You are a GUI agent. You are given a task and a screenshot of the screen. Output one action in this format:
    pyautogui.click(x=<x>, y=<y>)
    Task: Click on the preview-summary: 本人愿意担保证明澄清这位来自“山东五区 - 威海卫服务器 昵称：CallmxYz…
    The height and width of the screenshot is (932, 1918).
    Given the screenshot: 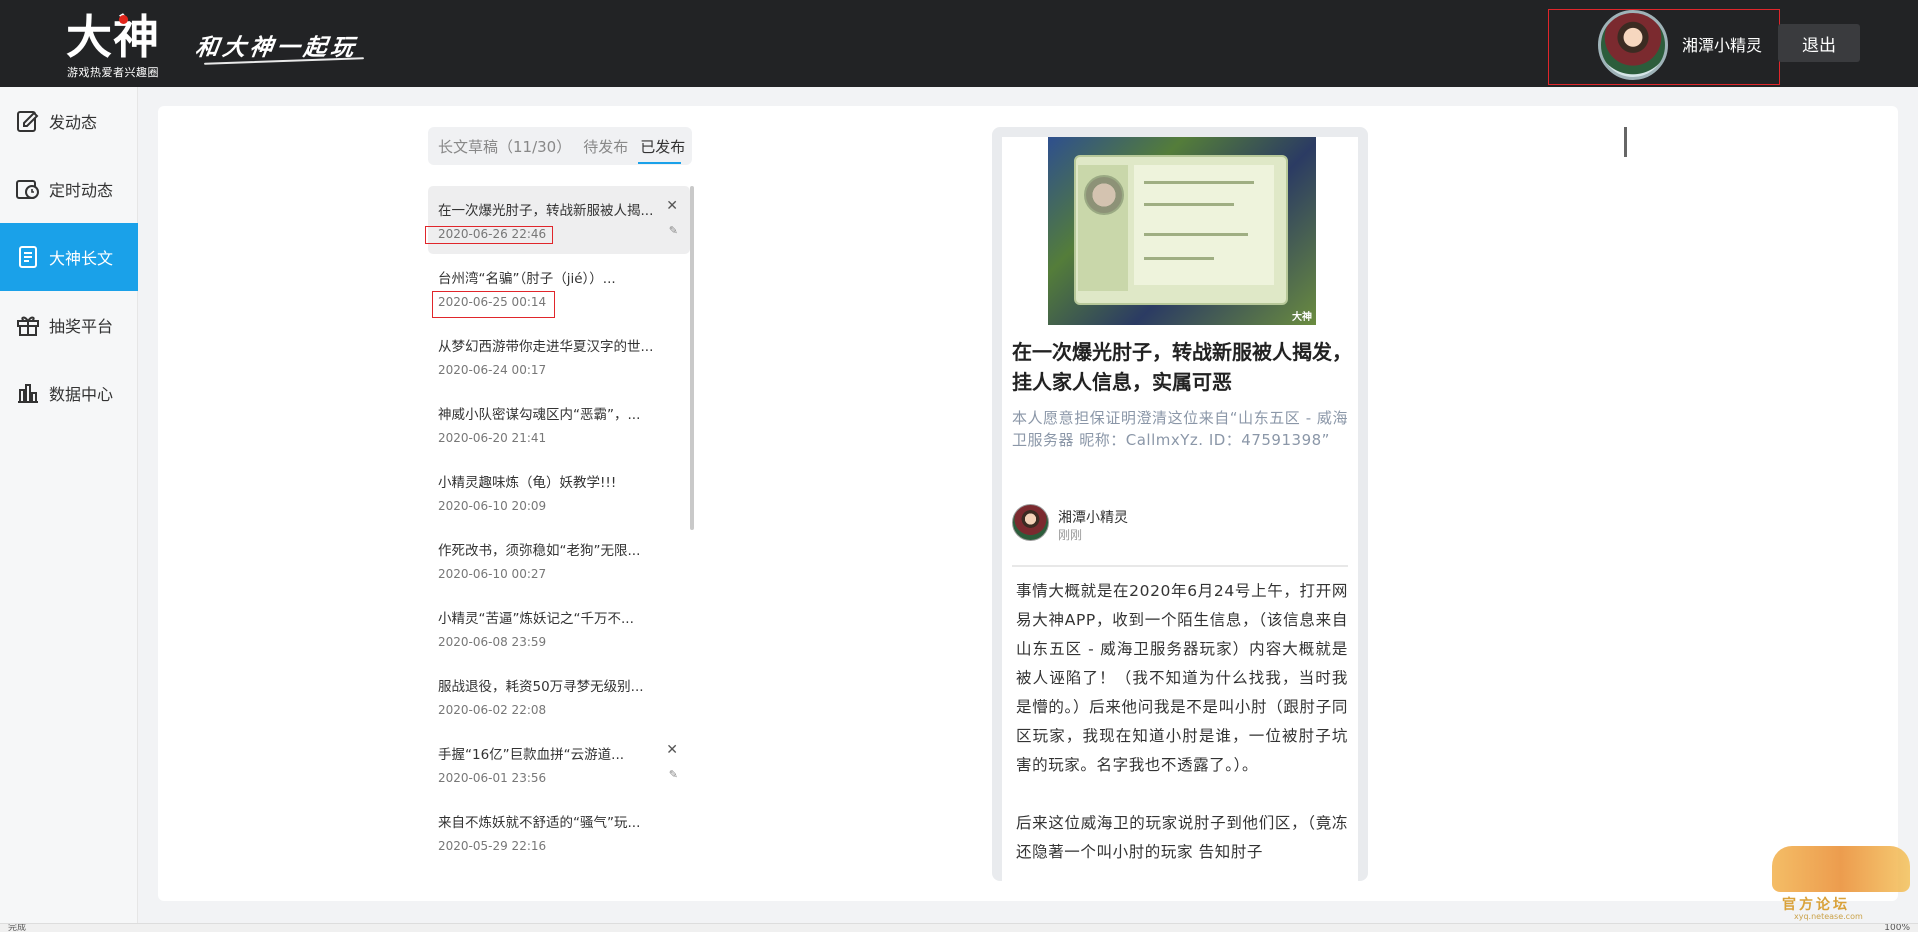 What is the action you would take?
    pyautogui.click(x=1180, y=429)
    